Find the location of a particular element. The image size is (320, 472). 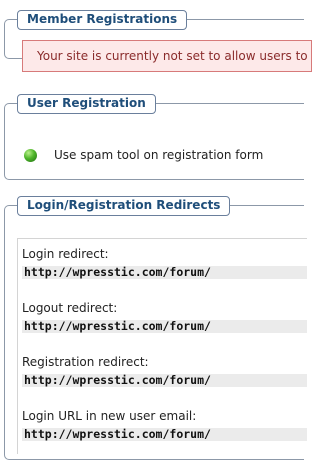

logout-redirect-value: http://wpresstic.com/forum/ is located at coordinates (164, 326).